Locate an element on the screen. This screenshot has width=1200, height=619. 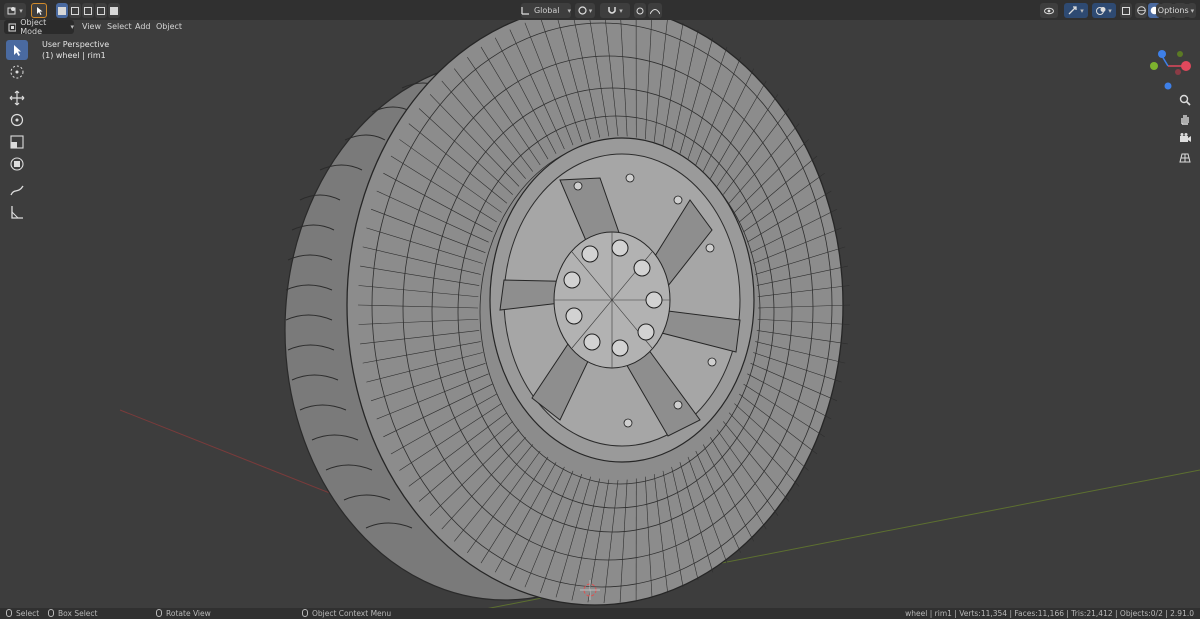
transform-orientation-value: Global is located at coordinates (546, 10).